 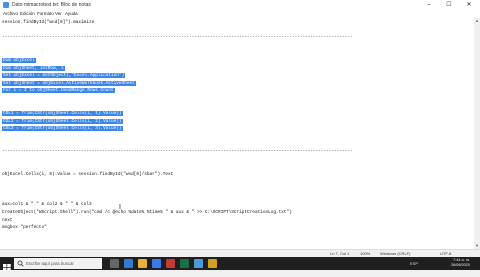 I want to click on menu-bar: Archivo Edición Formato Ver Ayuda, so click(x=240, y=14).